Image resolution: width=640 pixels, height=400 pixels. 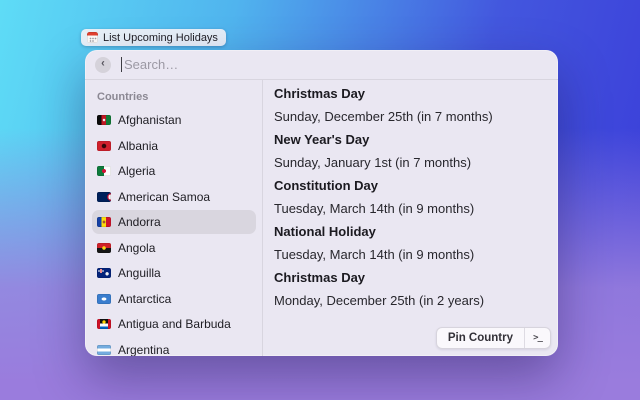 What do you see at coordinates (138, 145) in the screenshot?
I see `country-label: Albania` at bounding box center [138, 145].